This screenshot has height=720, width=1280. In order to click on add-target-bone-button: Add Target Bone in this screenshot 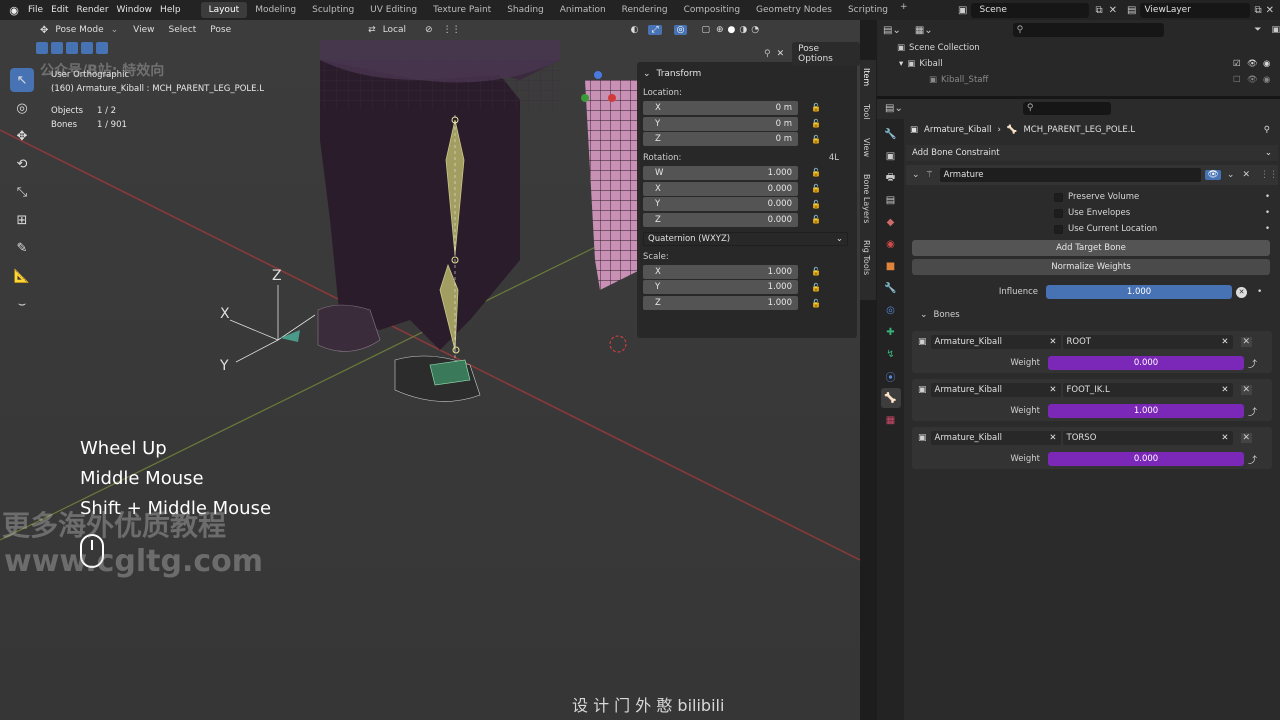, I will do `click(1091, 248)`.